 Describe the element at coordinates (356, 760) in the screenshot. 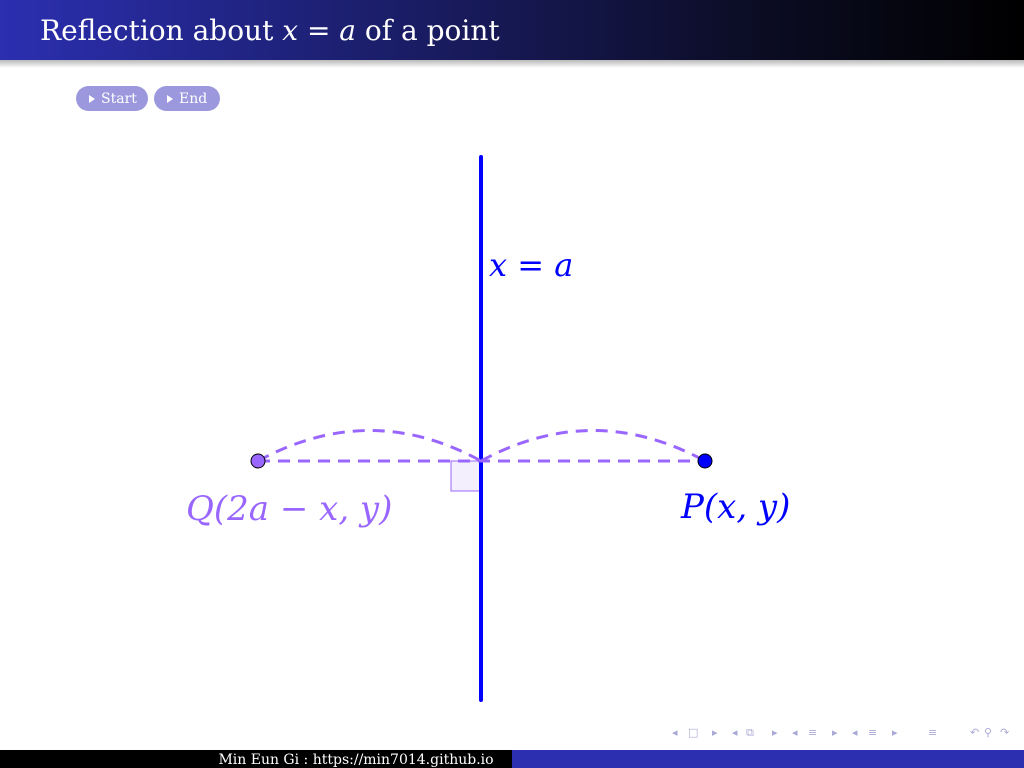

I see `footer-author: Min Eun Gi : https://min7014.github.io` at that location.